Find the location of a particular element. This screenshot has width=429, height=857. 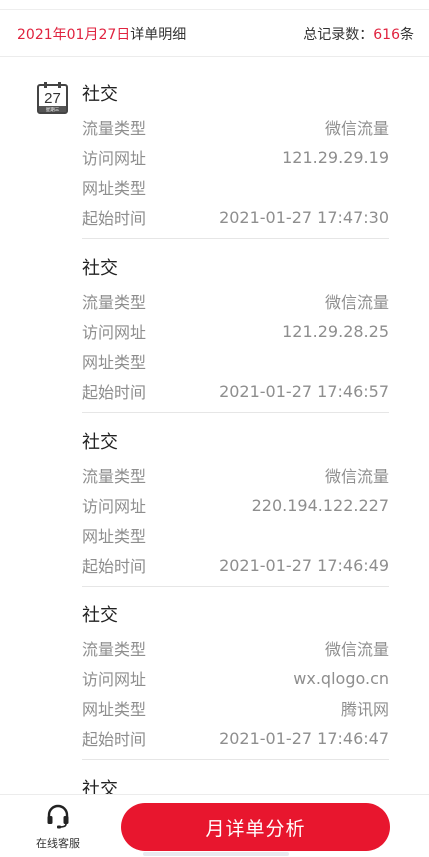

url-value: 121.29.28.25 is located at coordinates (335, 331).